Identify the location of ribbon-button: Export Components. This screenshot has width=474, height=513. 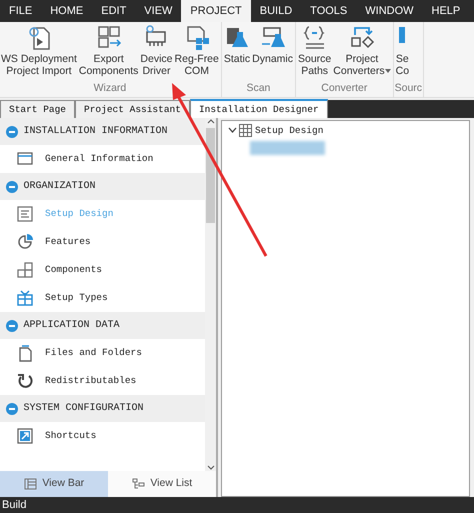
(109, 49).